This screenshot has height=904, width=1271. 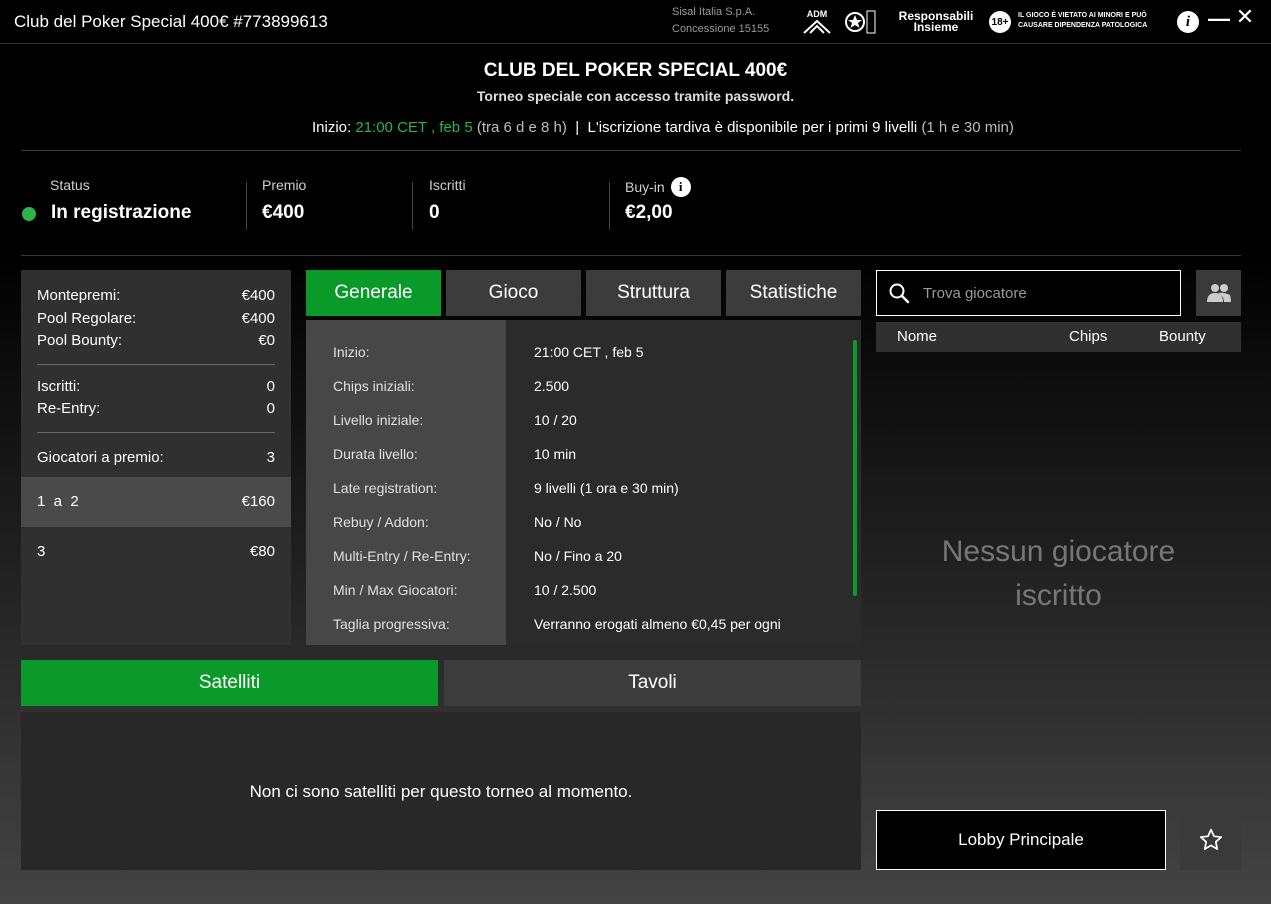 I want to click on minimize-button: —, so click(x=1219, y=19).